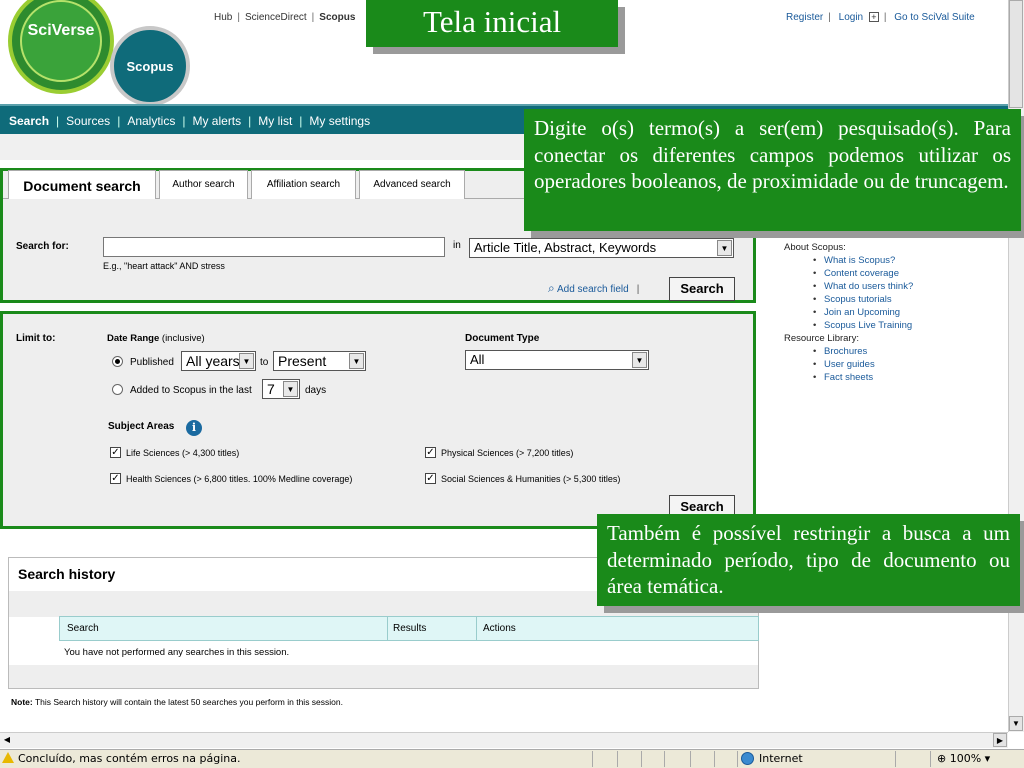 Image resolution: width=1024 pixels, height=768 pixels. Describe the element at coordinates (702, 289) in the screenshot. I see `search-button: Search` at that location.